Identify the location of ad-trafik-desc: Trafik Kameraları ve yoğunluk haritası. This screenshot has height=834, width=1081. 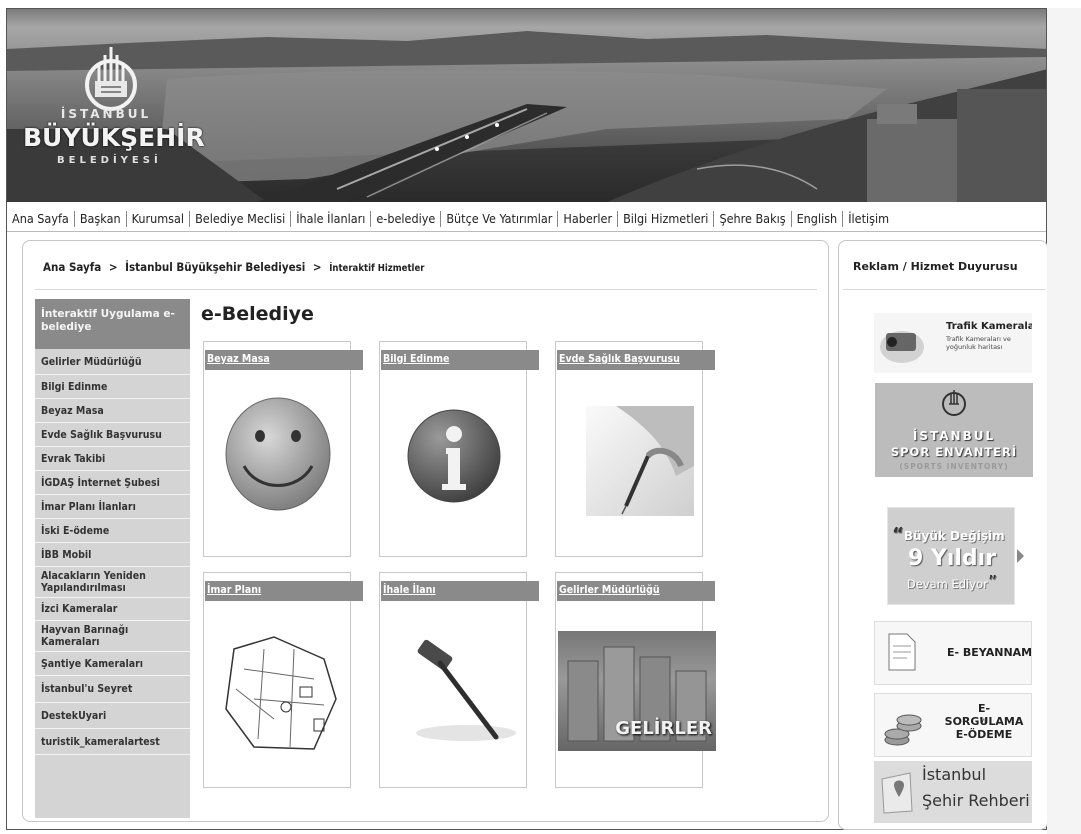
(978, 343).